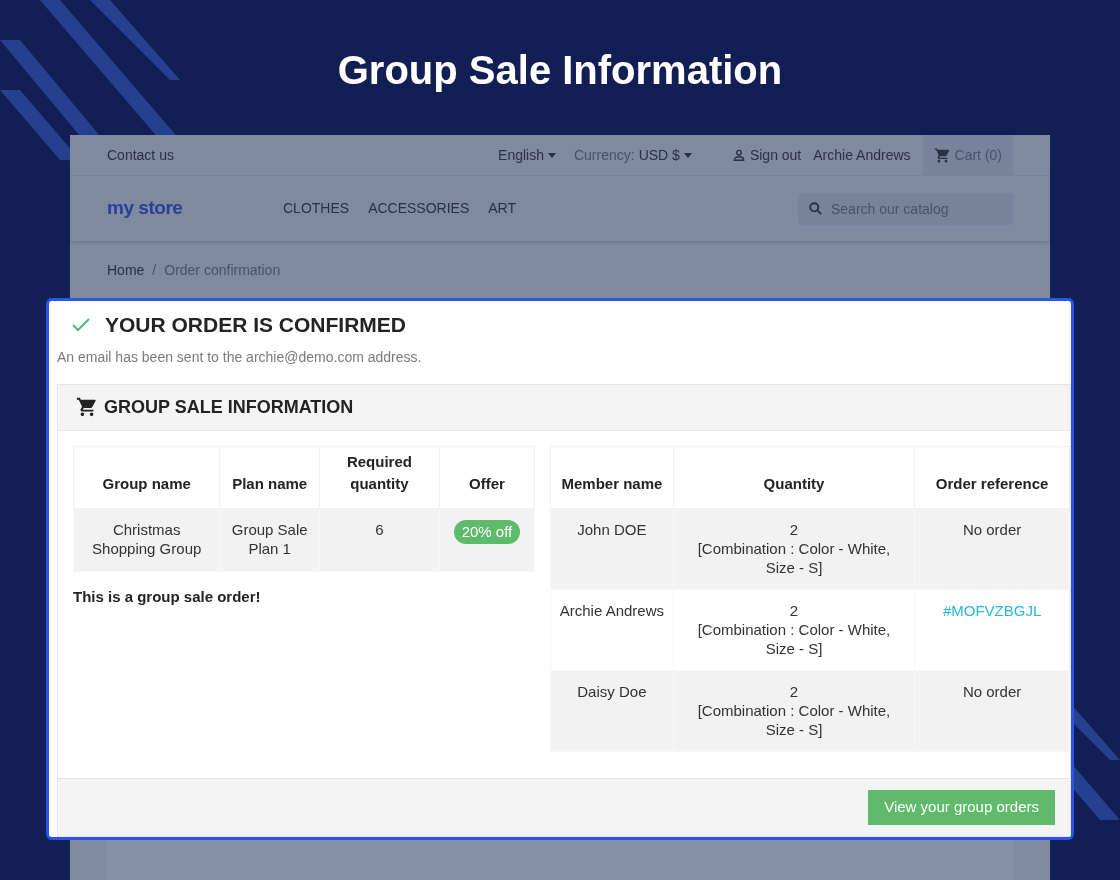  What do you see at coordinates (146, 539) in the screenshot?
I see `table-cell: Christmas Shopping Group` at bounding box center [146, 539].